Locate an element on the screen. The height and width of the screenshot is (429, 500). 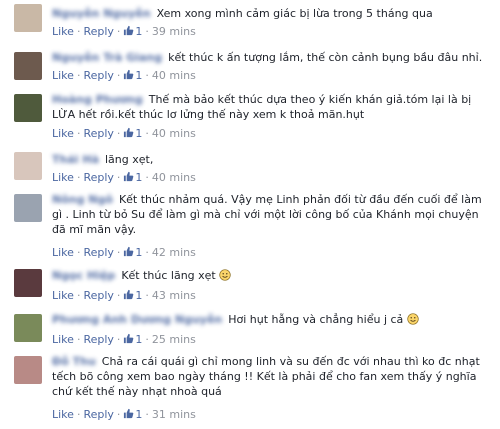
timestamp: 31 mins is located at coordinates (174, 414).